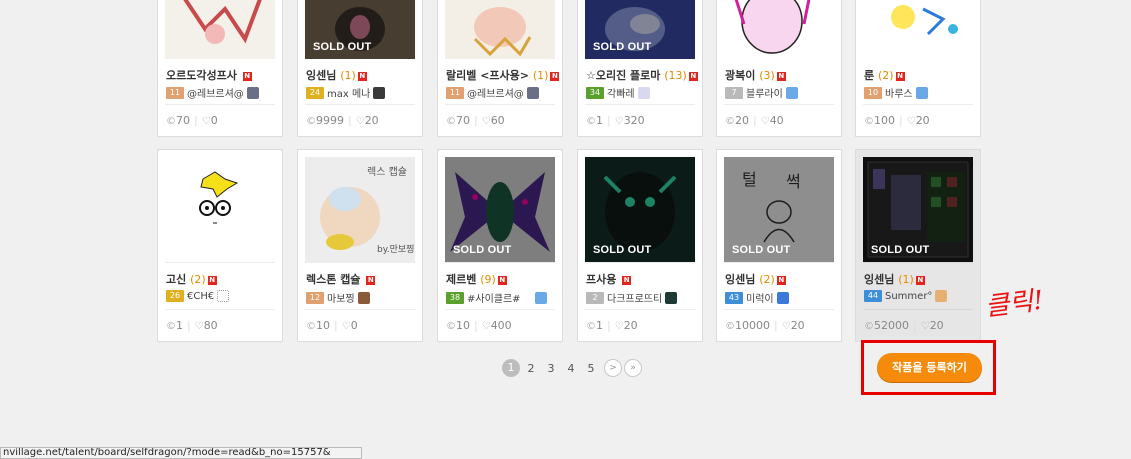 Image resolution: width=1131 pixels, height=459 pixels. What do you see at coordinates (621, 92) in the screenshot?
I see `seller-name: 각빠레` at bounding box center [621, 92].